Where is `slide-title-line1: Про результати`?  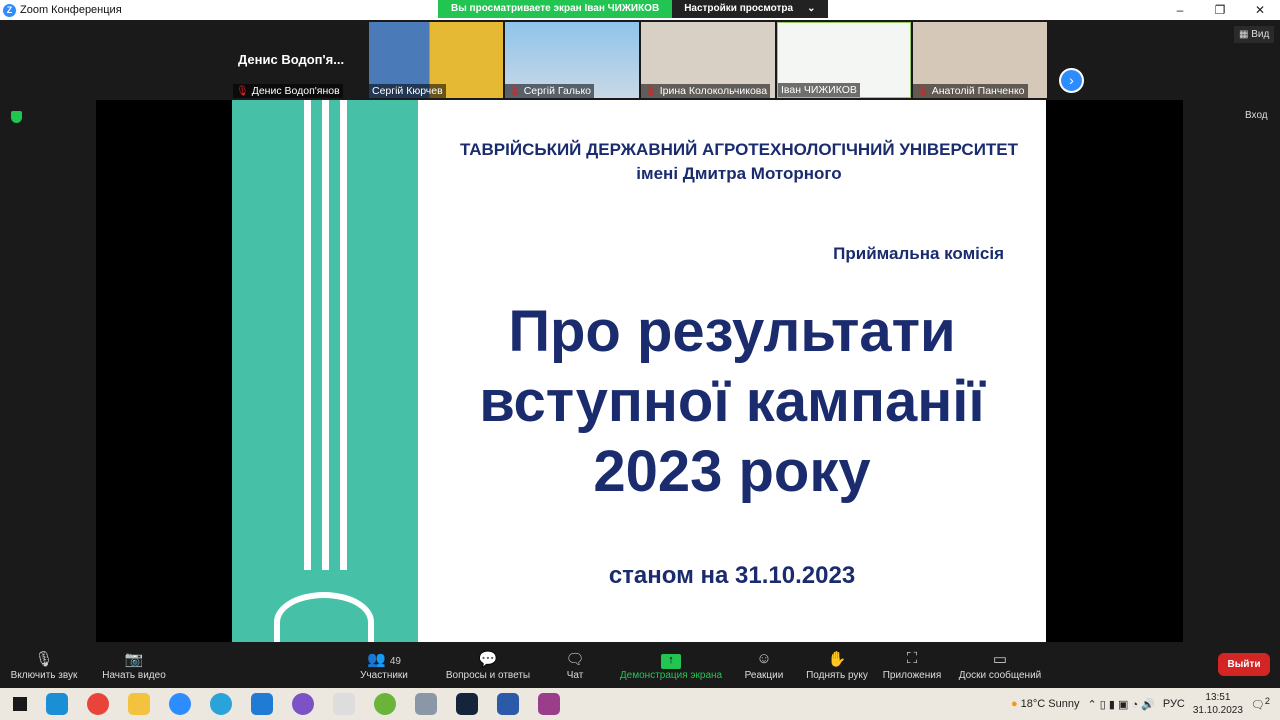
slide-title-line1: Про результати is located at coordinates (732, 331).